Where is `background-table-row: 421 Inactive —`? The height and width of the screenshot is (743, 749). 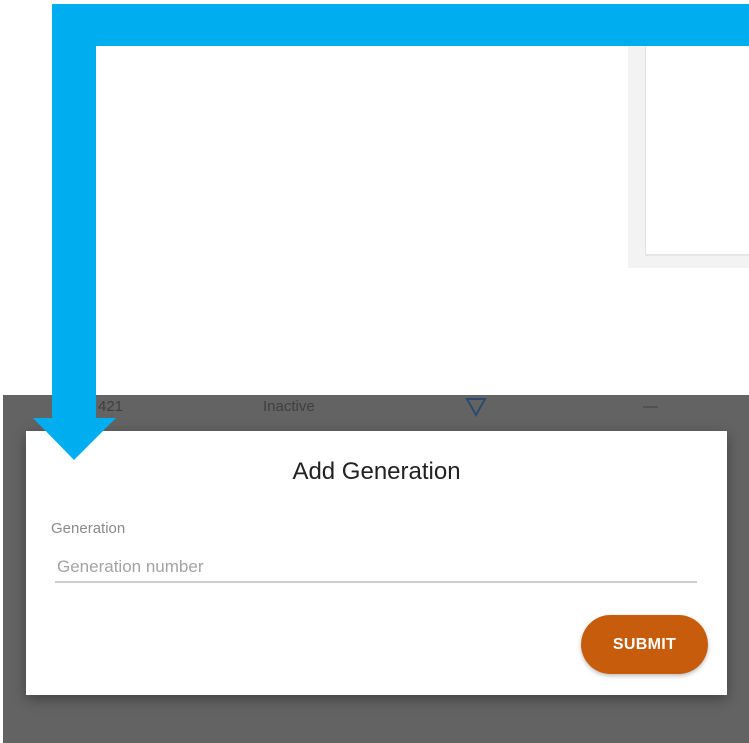
background-table-row: 421 Inactive — is located at coordinates (376, 410).